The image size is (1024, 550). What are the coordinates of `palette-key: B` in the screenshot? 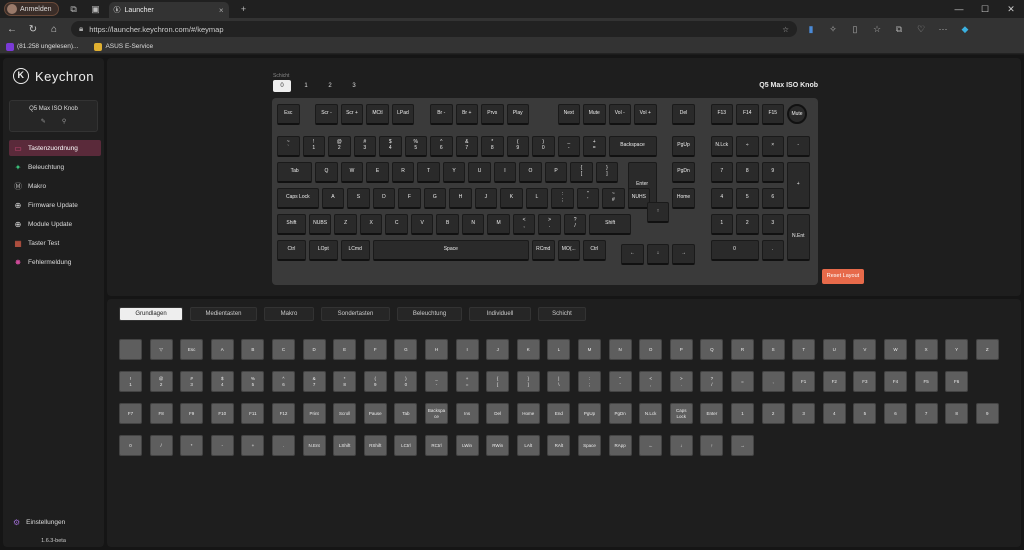 It's located at (253, 349).